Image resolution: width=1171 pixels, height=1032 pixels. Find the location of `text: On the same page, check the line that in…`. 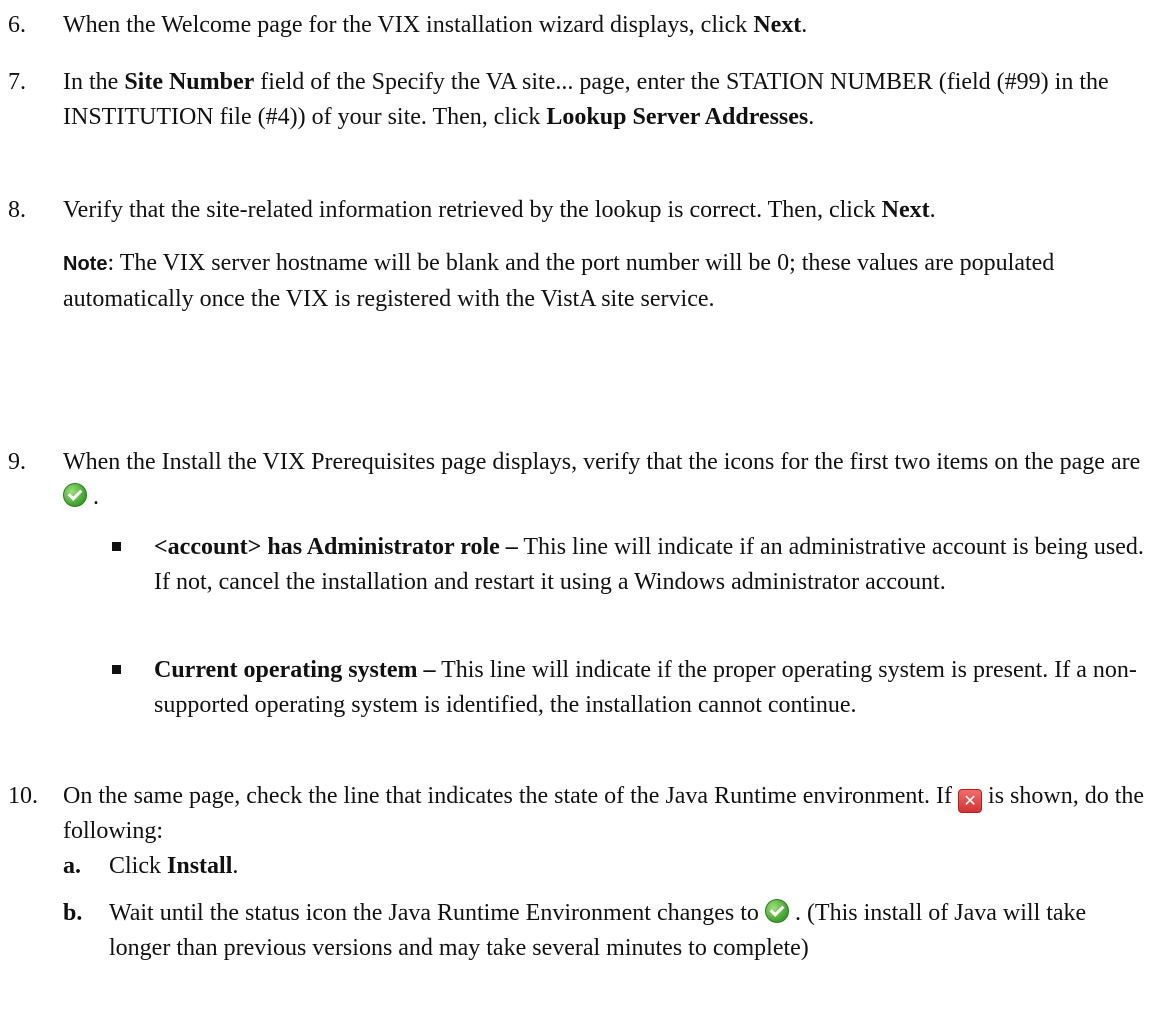

text: On the same page, check the line that in… is located at coordinates (511, 796).